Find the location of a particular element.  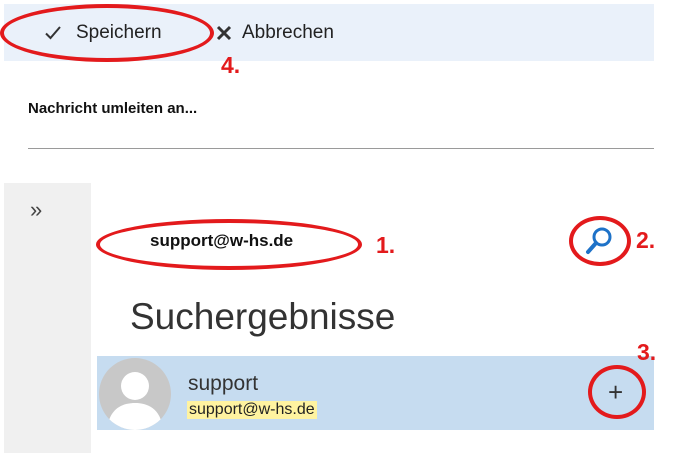

annotation-step-3: 3. is located at coordinates (647, 352).